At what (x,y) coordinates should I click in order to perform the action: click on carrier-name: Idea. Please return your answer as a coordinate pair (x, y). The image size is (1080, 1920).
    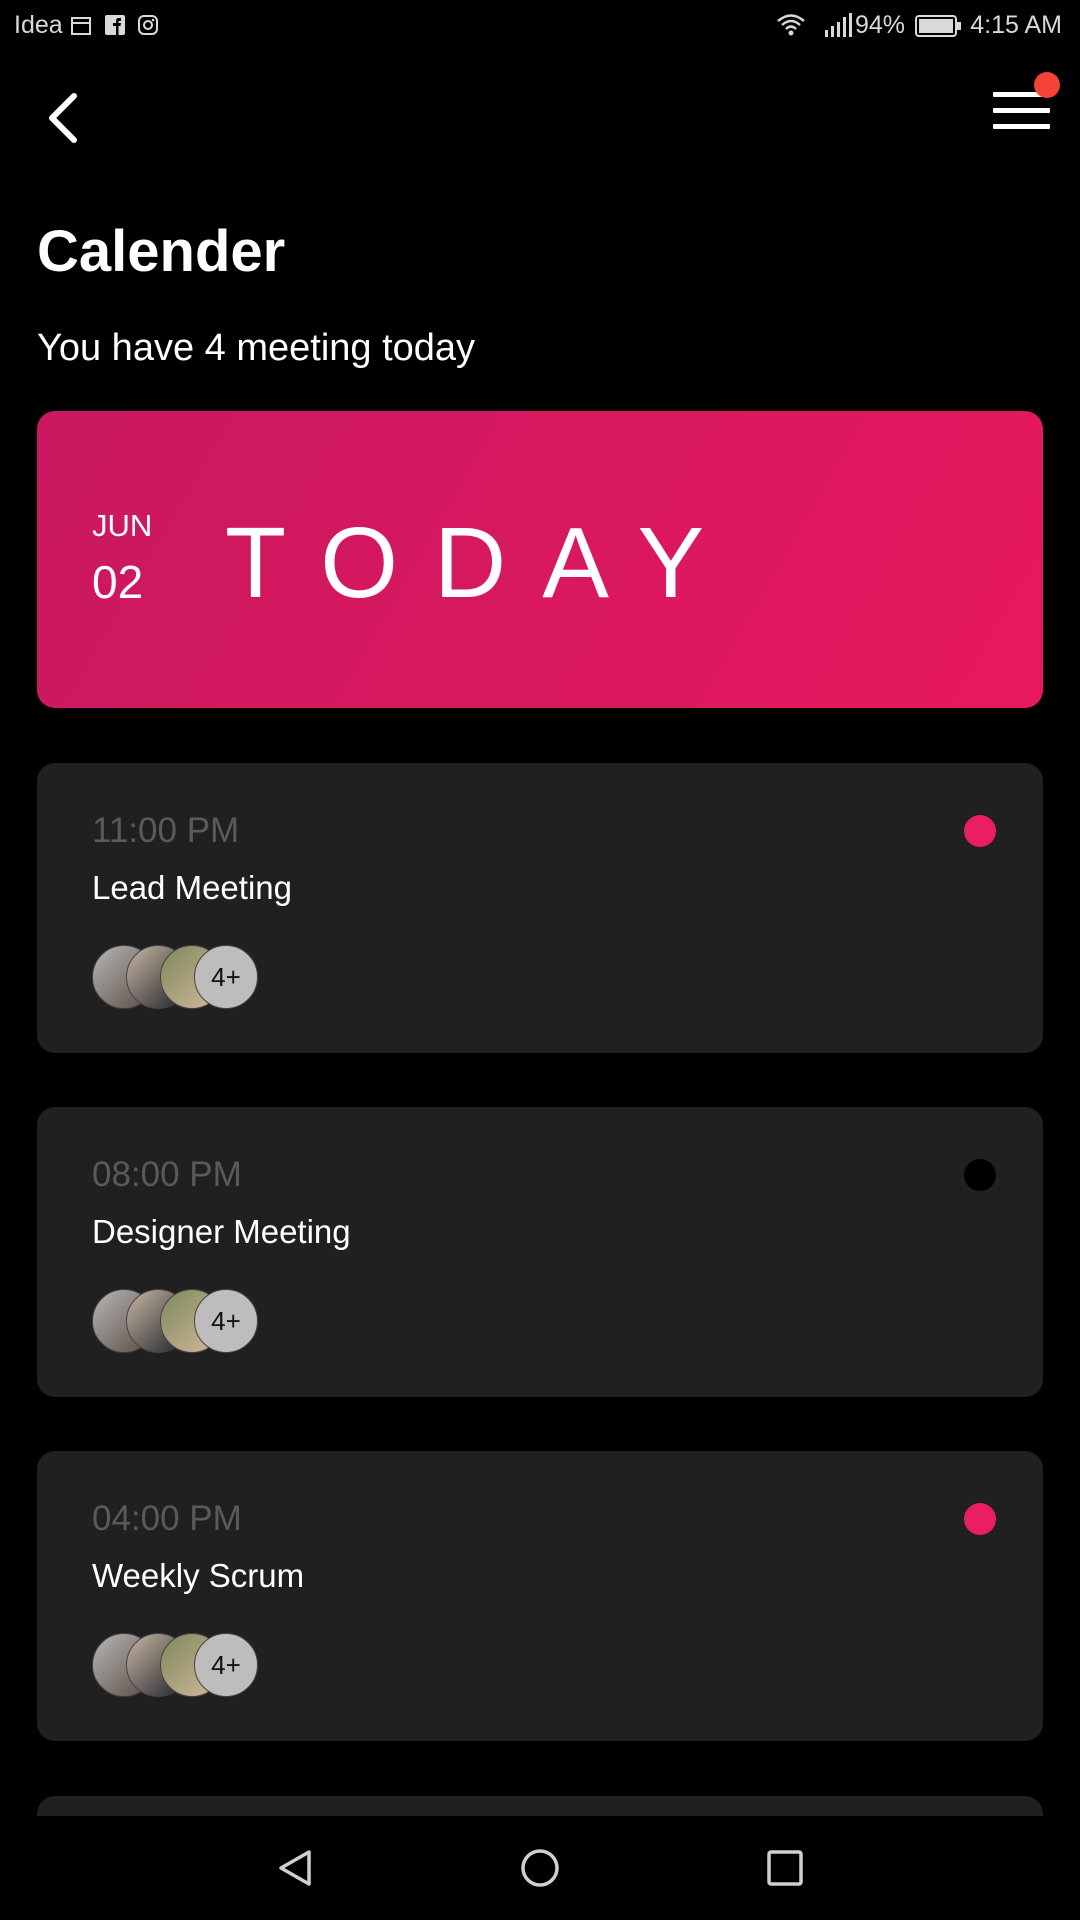
    Looking at the image, I should click on (38, 25).